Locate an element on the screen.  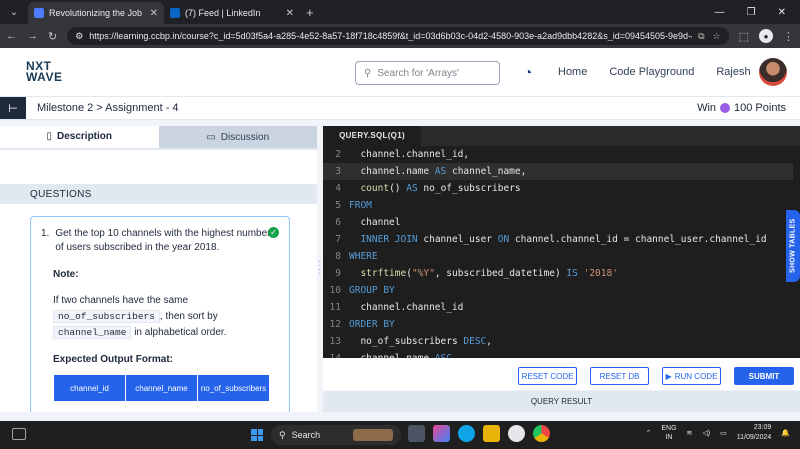
code-line: 10 GROUP BY is located at coordinates (558, 290).